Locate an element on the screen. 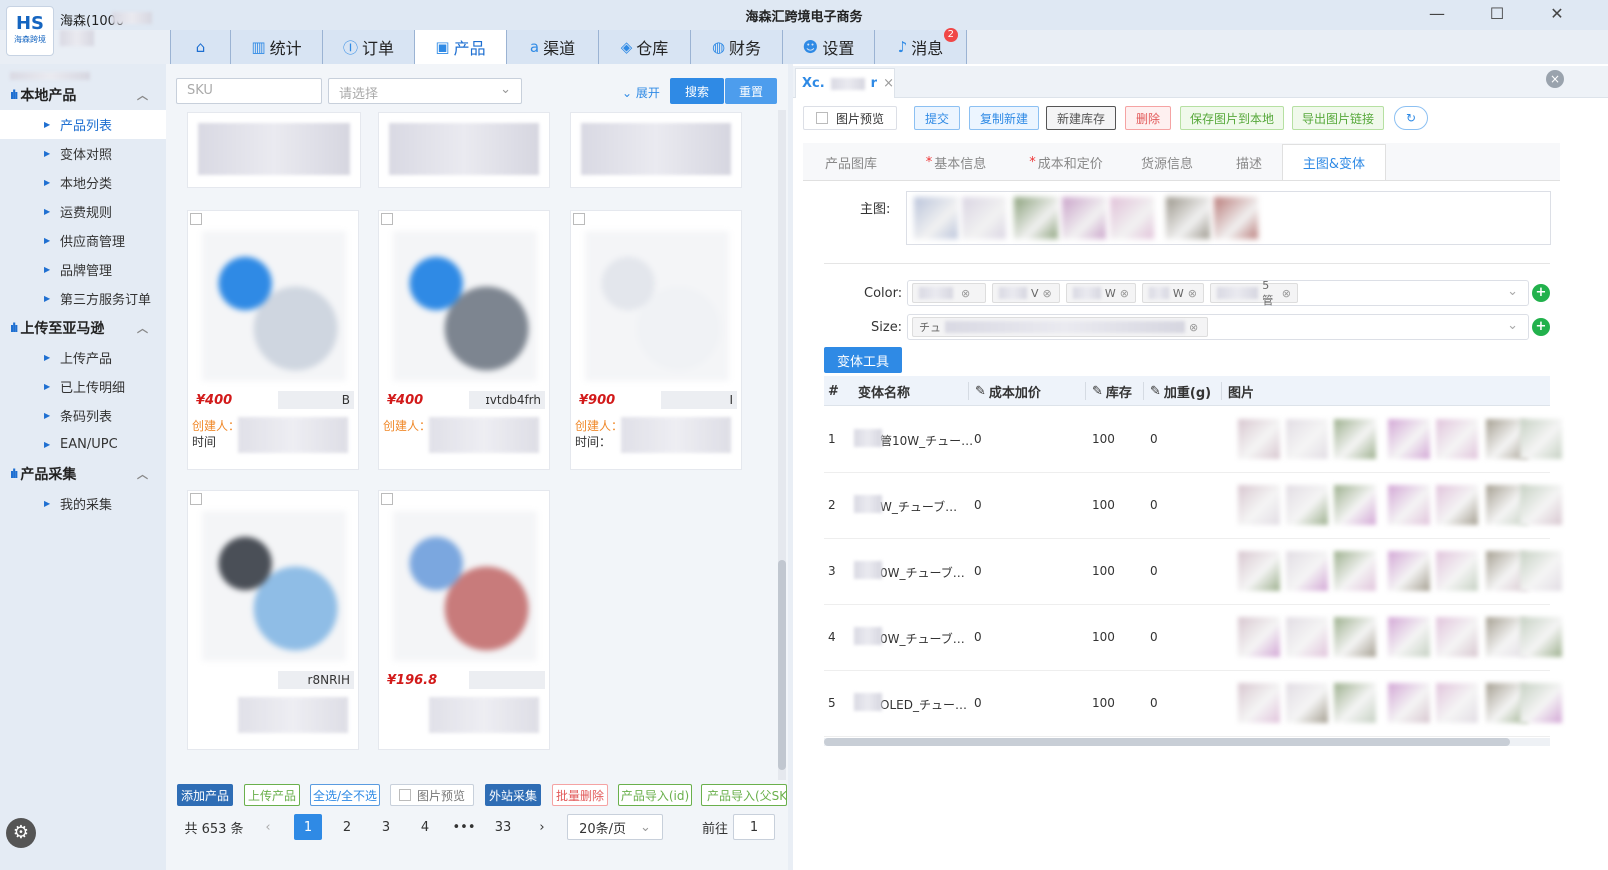 The height and width of the screenshot is (870, 1608). sidebar-item: 条码列表 is located at coordinates (83, 415).